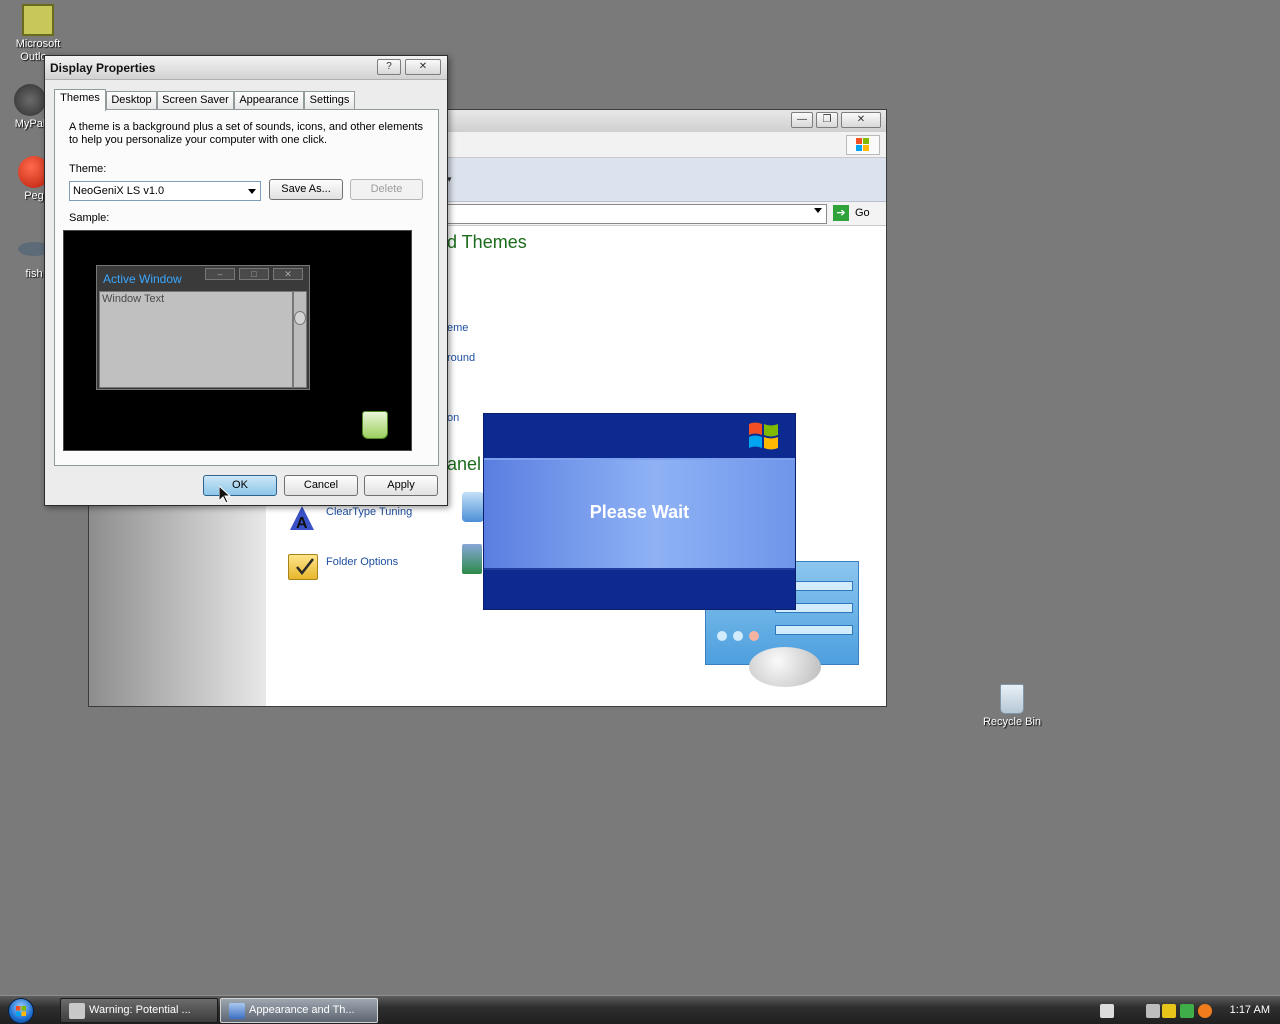  Describe the element at coordinates (303, 567) in the screenshot. I see `folder-options-icon` at that location.